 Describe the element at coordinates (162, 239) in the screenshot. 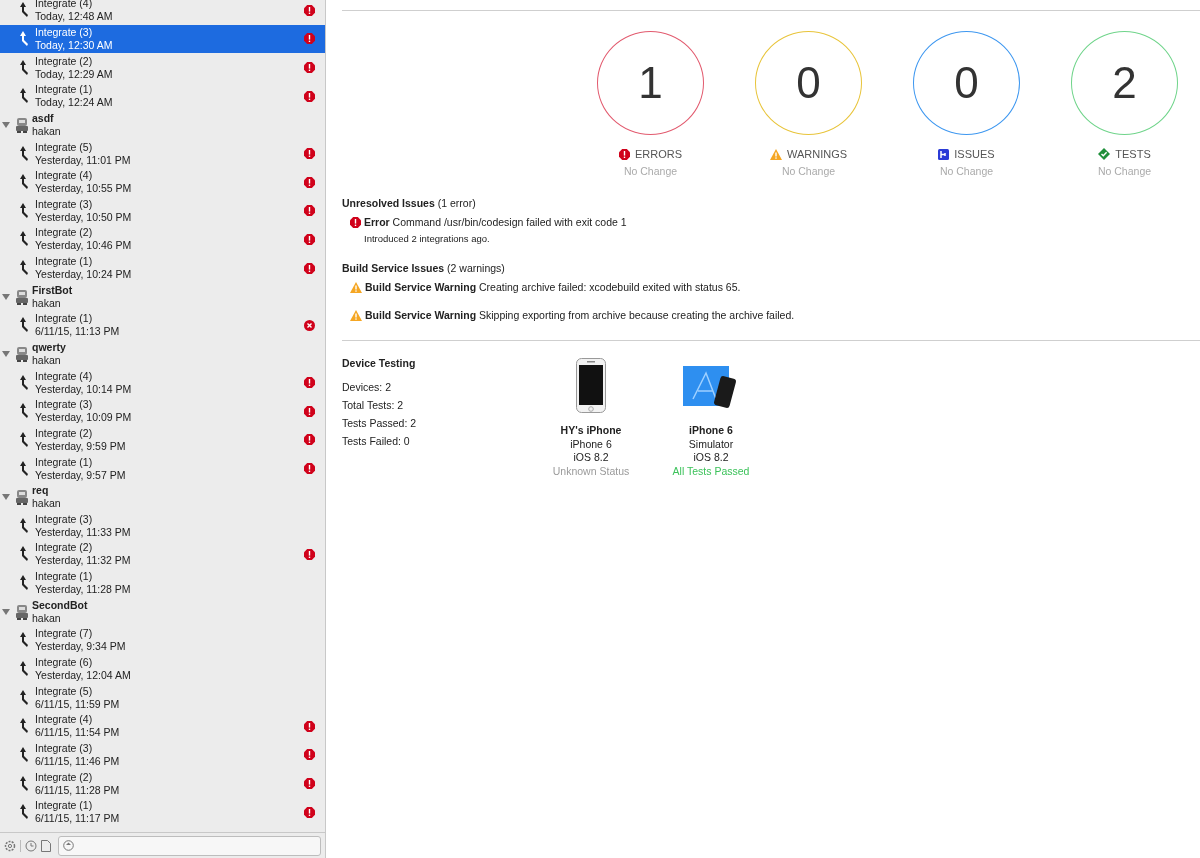

I see `integration-item: Integrate (2) Yesterday, 10:46 PM` at that location.